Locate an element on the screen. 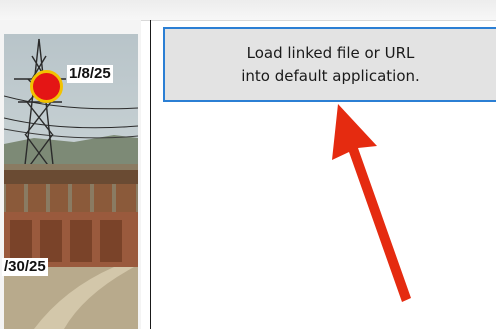 The image size is (496, 329). toolbar-strip is located at coordinates (248, 10).